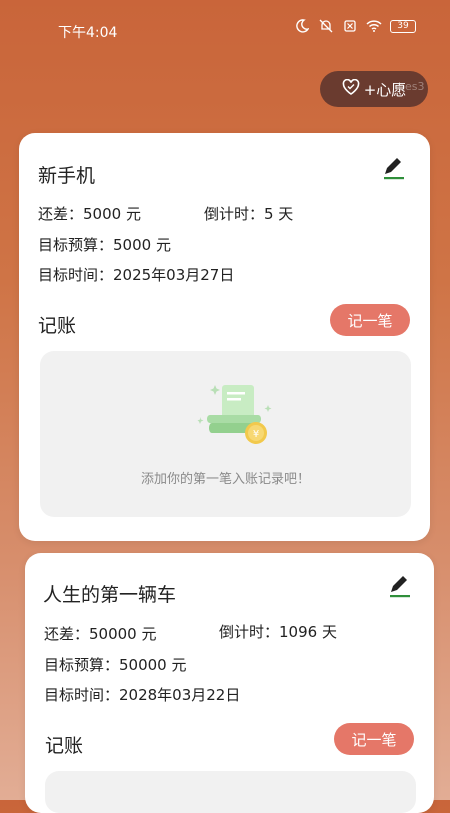 The height and width of the screenshot is (813, 450). Describe the element at coordinates (142, 695) in the screenshot. I see `target-date: 目标时间：2028年03月22日` at that location.